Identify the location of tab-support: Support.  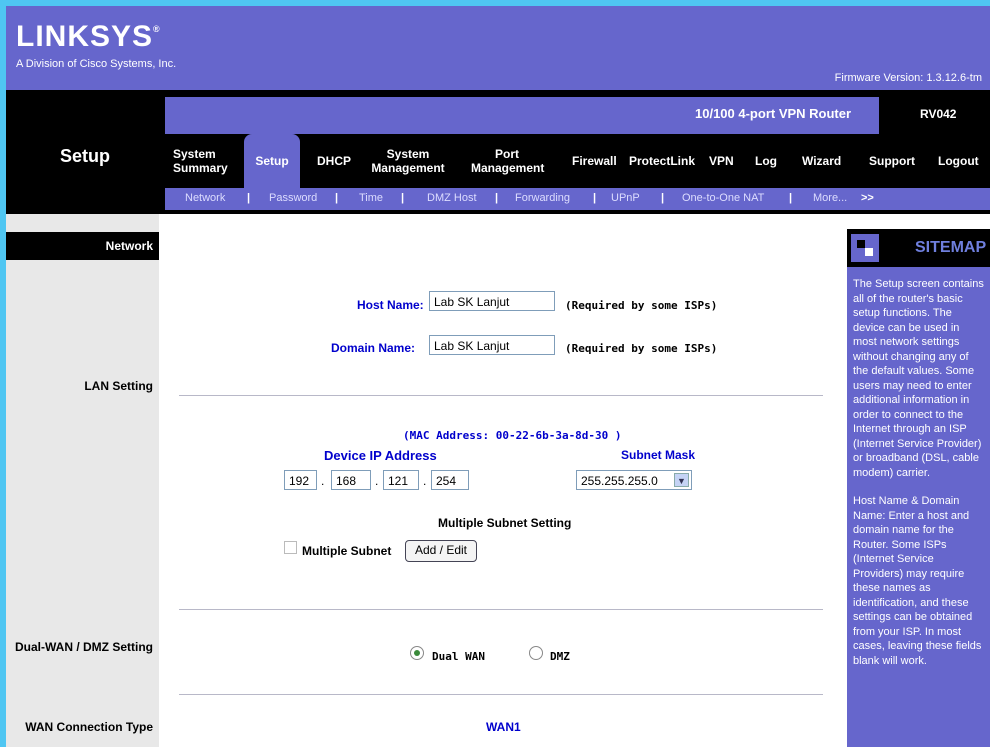
(892, 161).